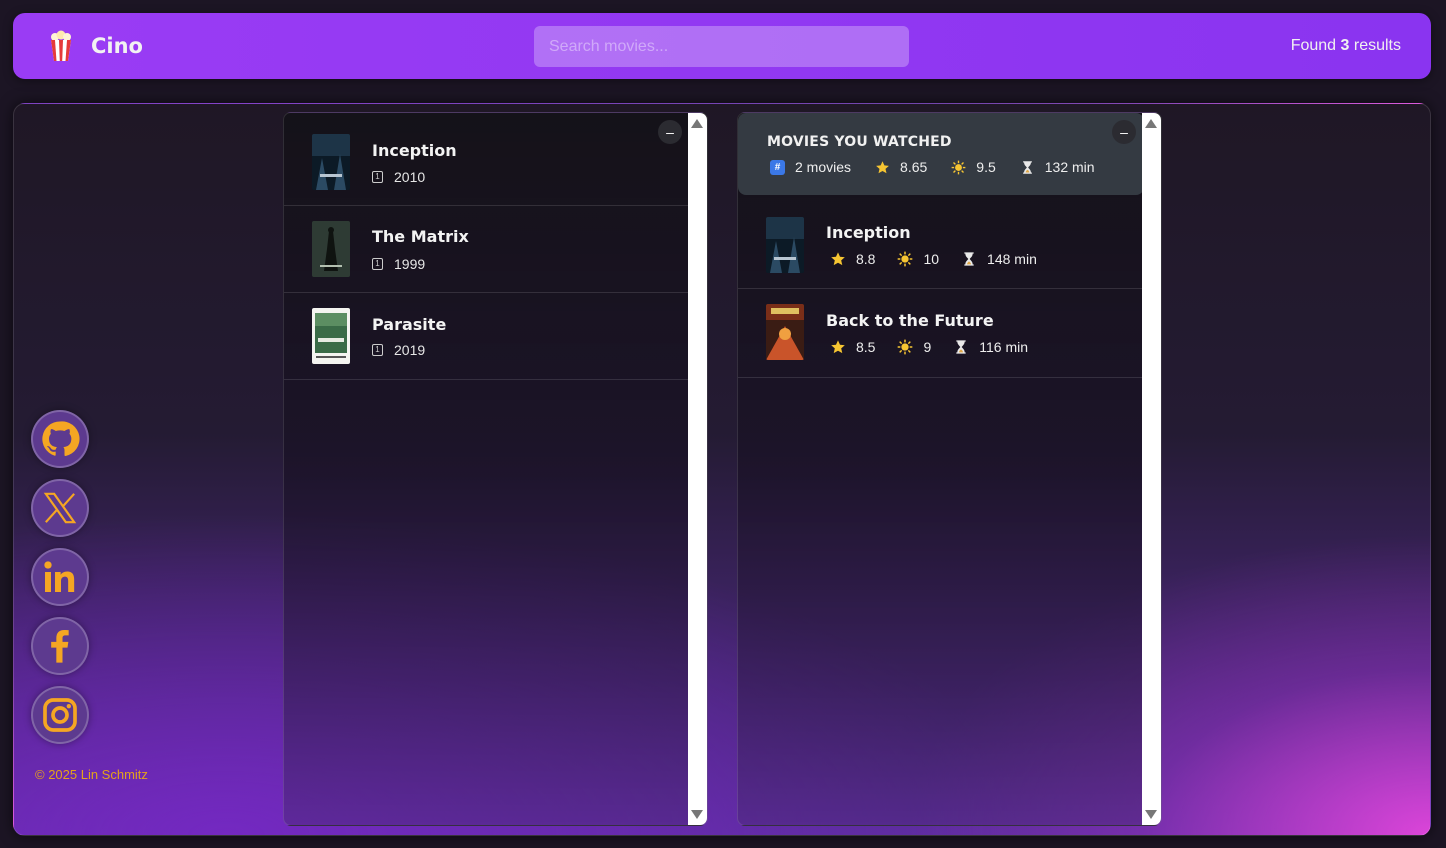  What do you see at coordinates (117, 46) in the screenshot?
I see `app-name: Cino` at bounding box center [117, 46].